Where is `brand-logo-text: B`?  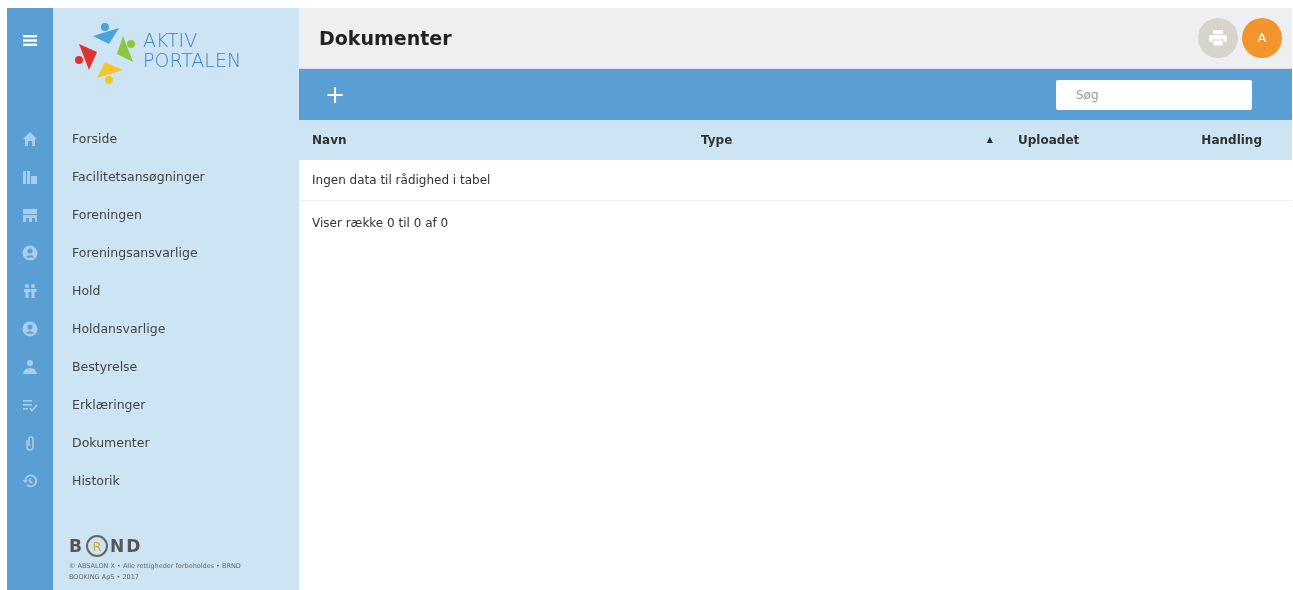
brand-logo-text: B is located at coordinates (76, 546).